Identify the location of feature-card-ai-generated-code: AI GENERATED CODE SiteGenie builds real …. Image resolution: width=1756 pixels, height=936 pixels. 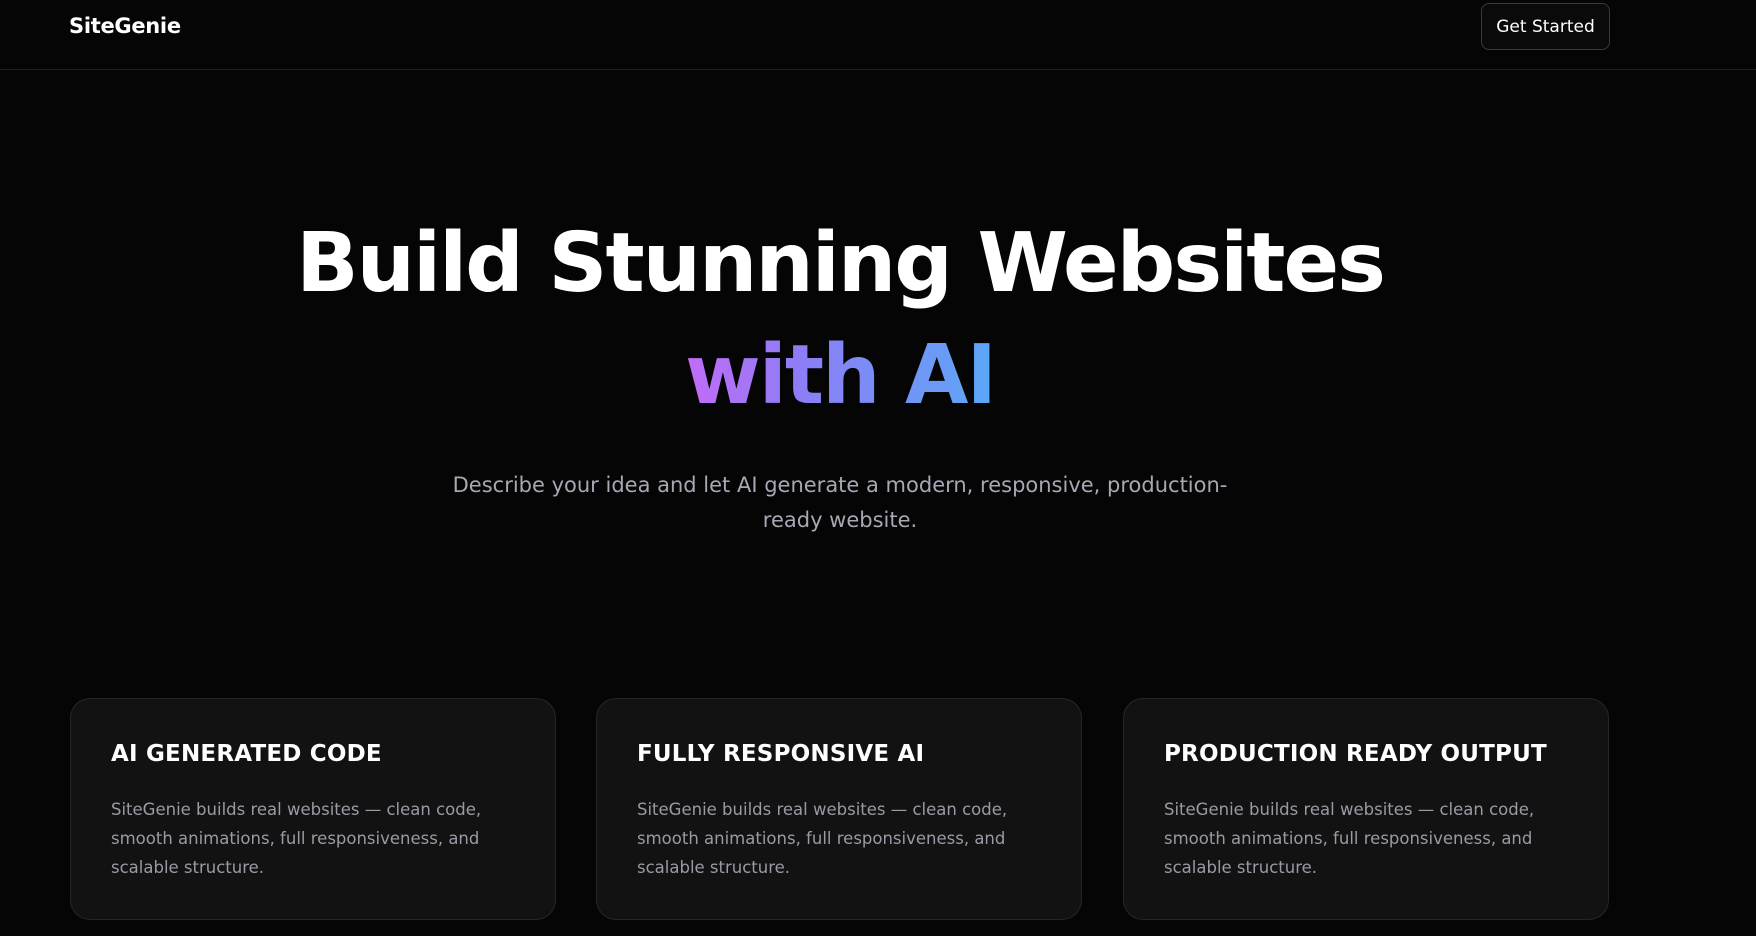
(313, 809).